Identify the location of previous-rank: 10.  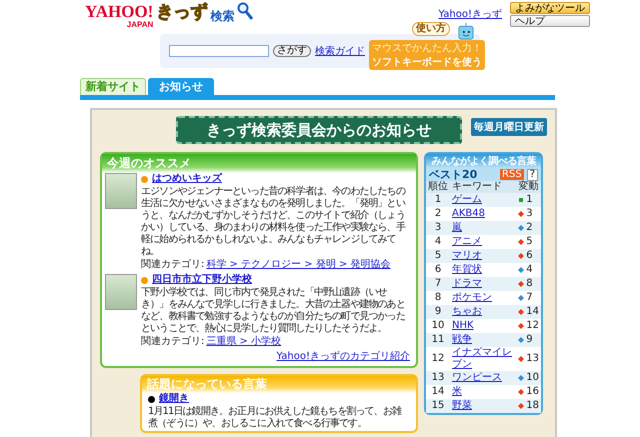
(532, 378).